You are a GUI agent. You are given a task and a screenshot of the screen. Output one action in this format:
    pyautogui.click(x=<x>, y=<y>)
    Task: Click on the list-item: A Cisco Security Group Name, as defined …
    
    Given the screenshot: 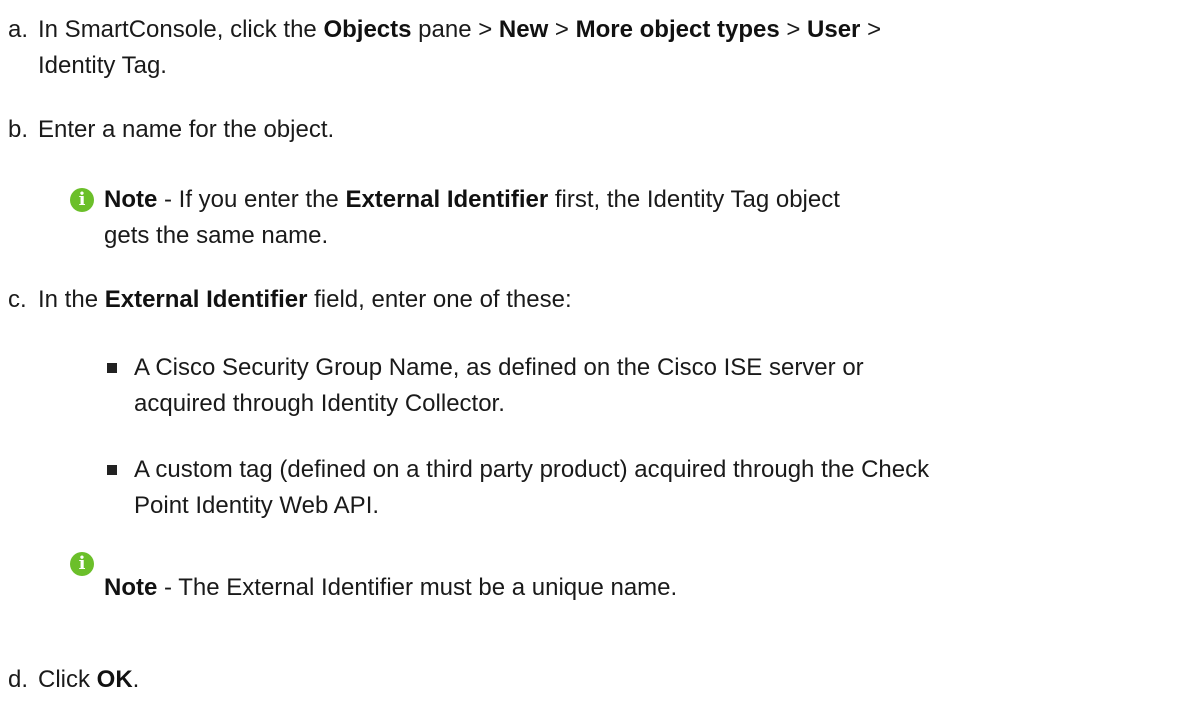 What is the action you would take?
    pyautogui.click(x=597, y=386)
    